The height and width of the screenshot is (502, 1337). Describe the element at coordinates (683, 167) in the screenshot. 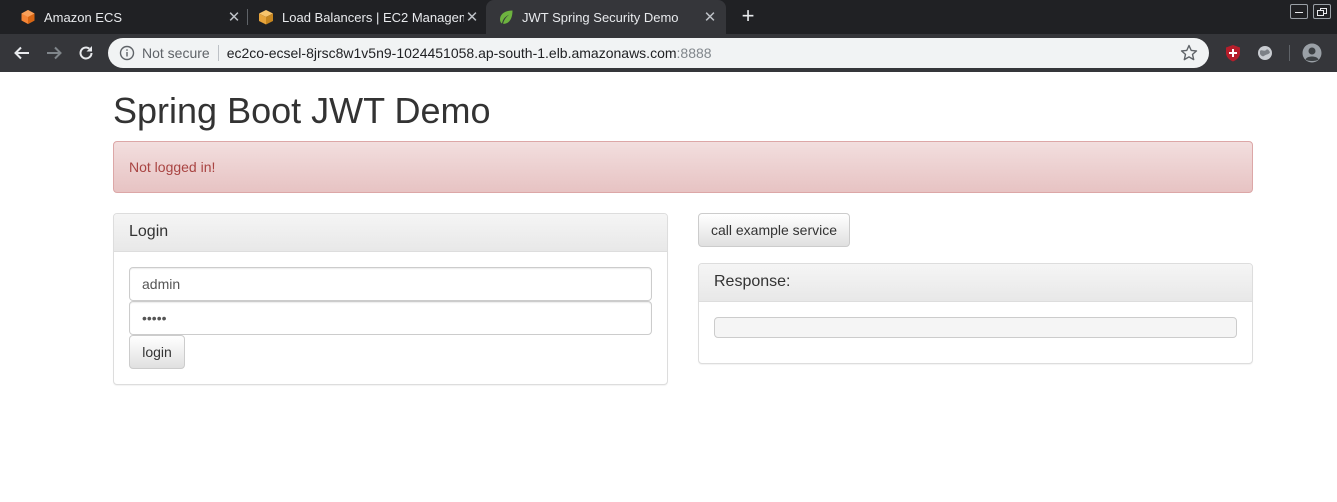

I see `not-logged-in-alert: Not logged in!` at that location.